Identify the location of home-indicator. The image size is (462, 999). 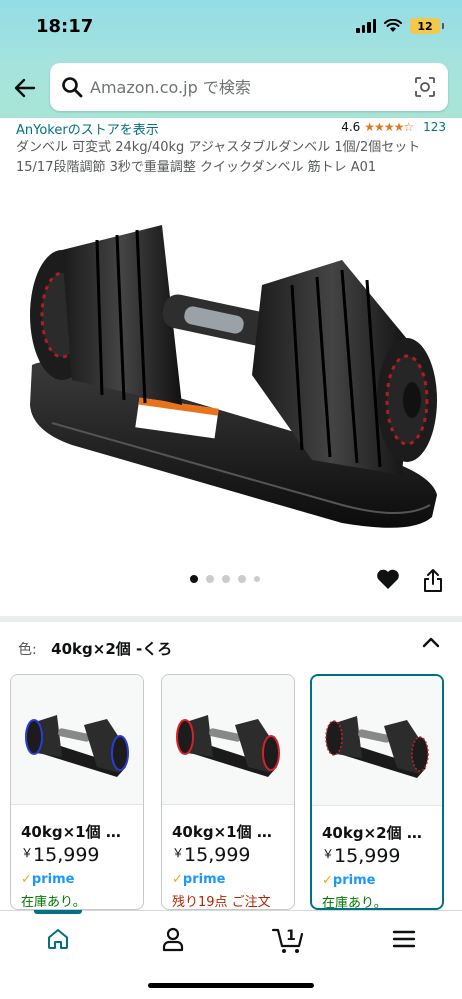
(231, 985).